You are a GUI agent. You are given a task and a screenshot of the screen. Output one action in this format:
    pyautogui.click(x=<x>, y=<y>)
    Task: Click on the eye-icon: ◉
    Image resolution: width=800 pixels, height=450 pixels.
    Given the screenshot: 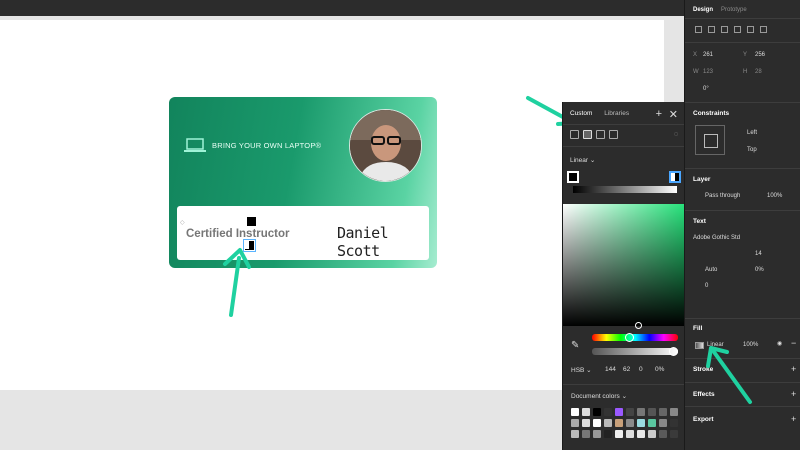 What is the action you would take?
    pyautogui.click(x=779, y=343)
    